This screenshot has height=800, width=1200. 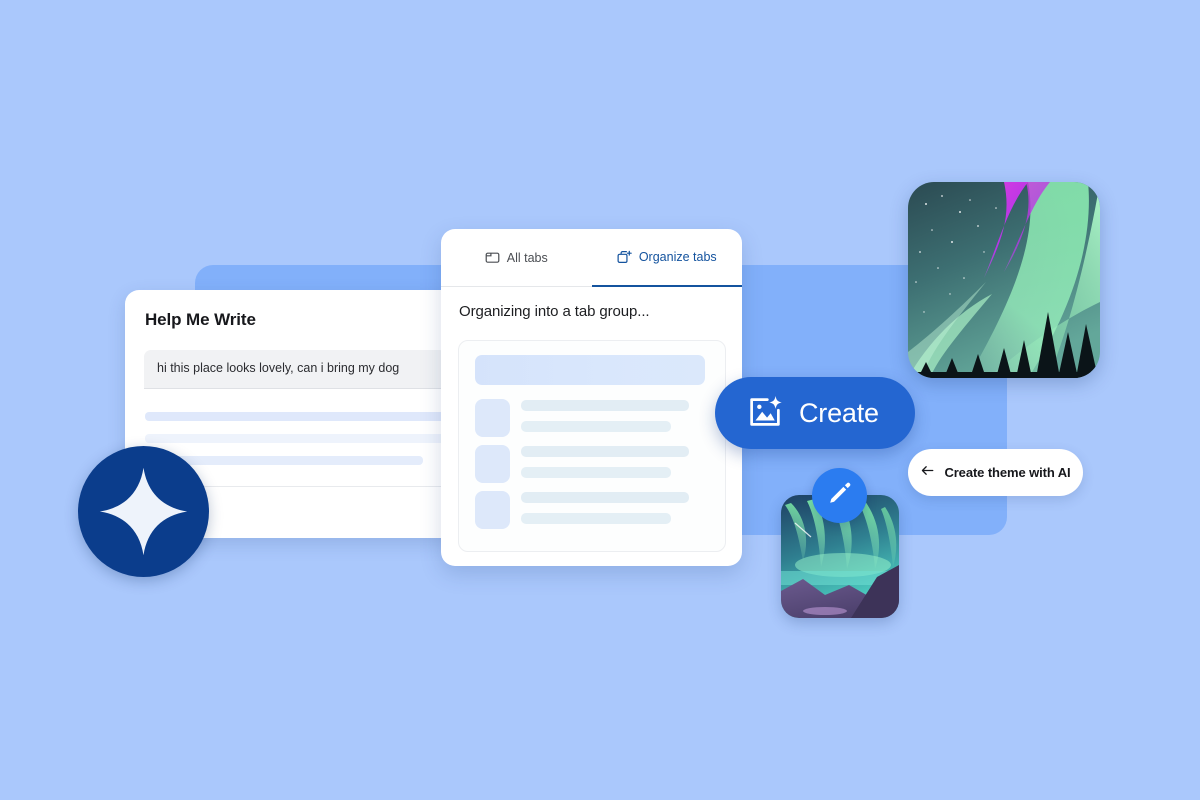 What do you see at coordinates (839, 412) in the screenshot?
I see `create-button-label: Create` at bounding box center [839, 412].